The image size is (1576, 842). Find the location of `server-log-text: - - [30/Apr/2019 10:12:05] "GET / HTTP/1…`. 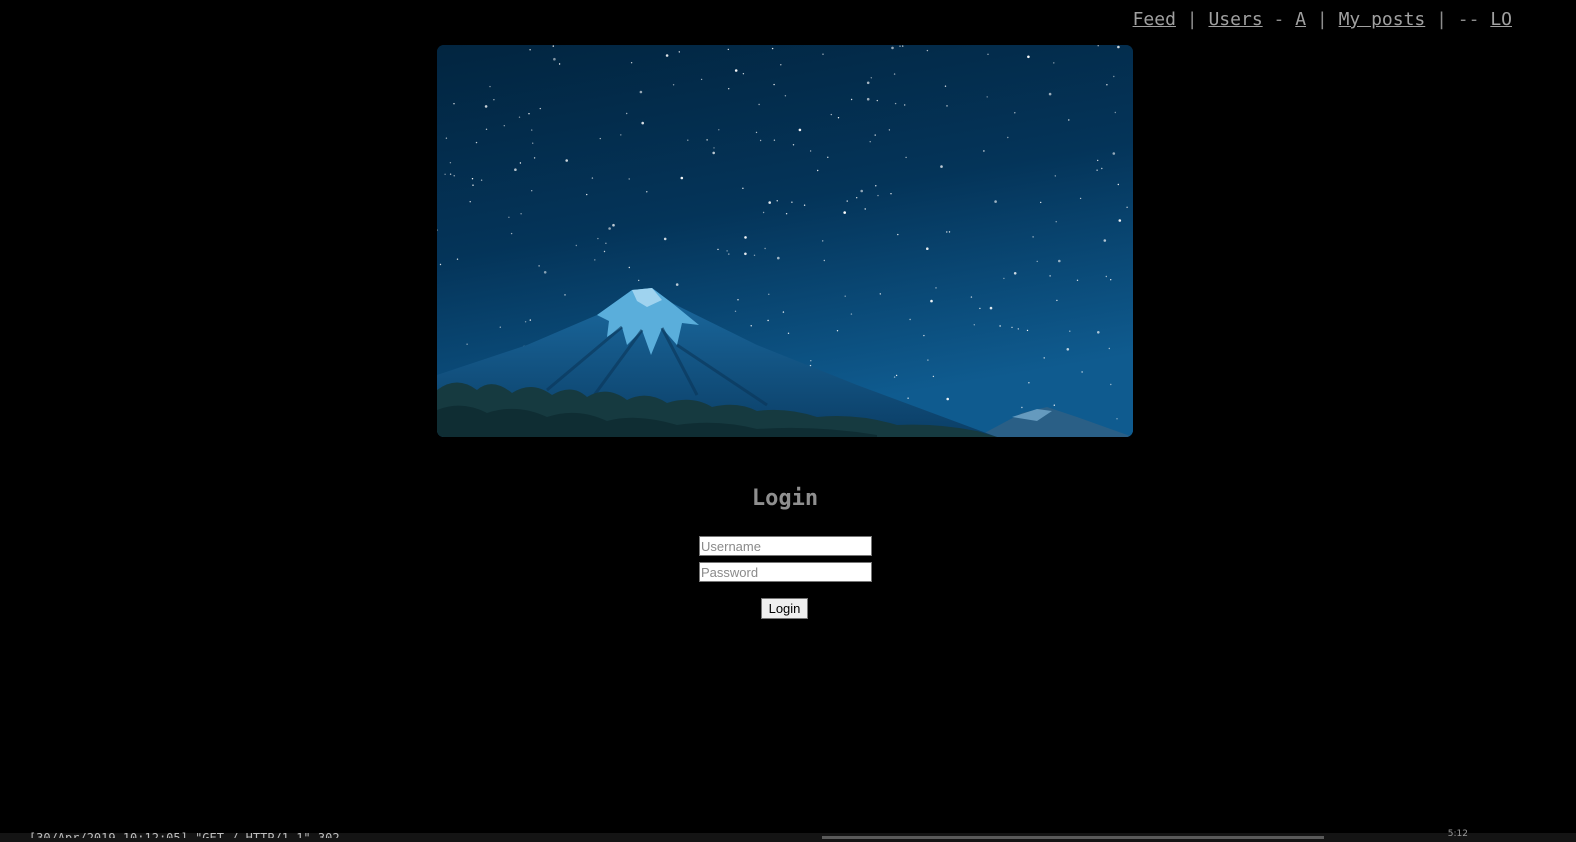

server-log-text: - - [30/Apr/2019 10:12:05] "GET / HTTP/1… is located at coordinates (177, 834).